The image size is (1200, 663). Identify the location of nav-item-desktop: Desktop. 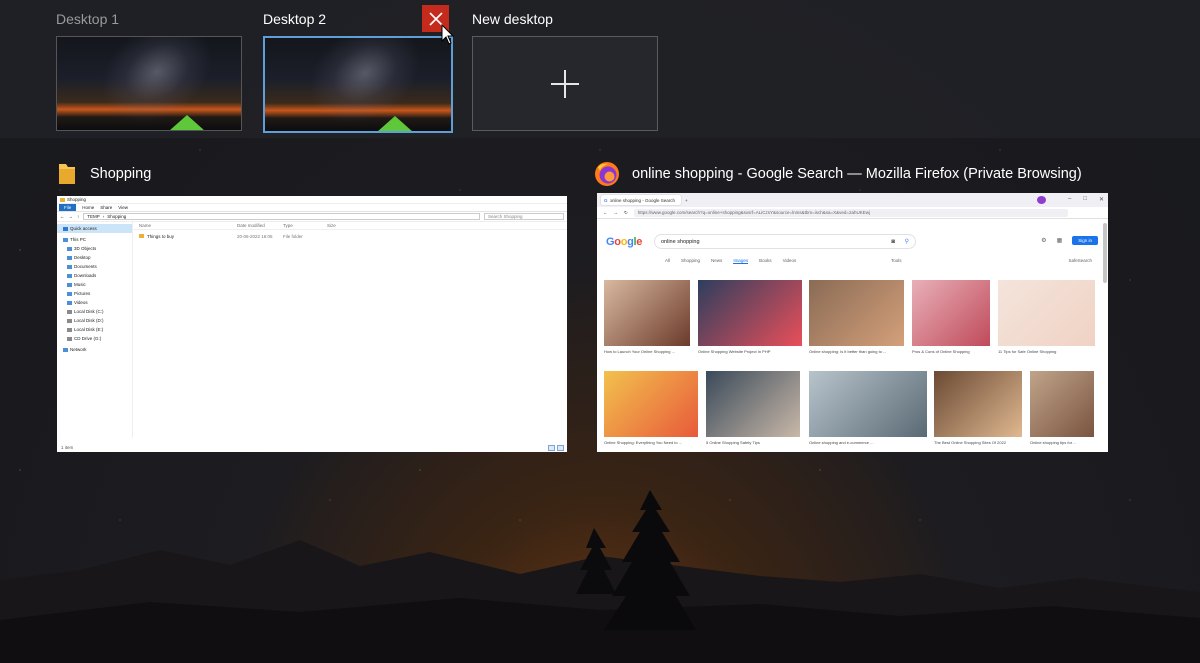
(94, 257).